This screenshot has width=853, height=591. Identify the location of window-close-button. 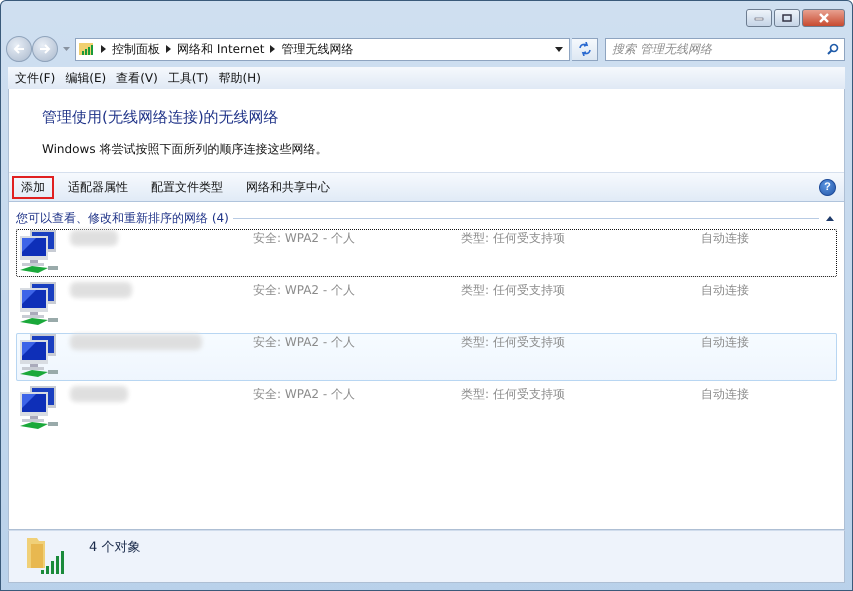
(823, 18).